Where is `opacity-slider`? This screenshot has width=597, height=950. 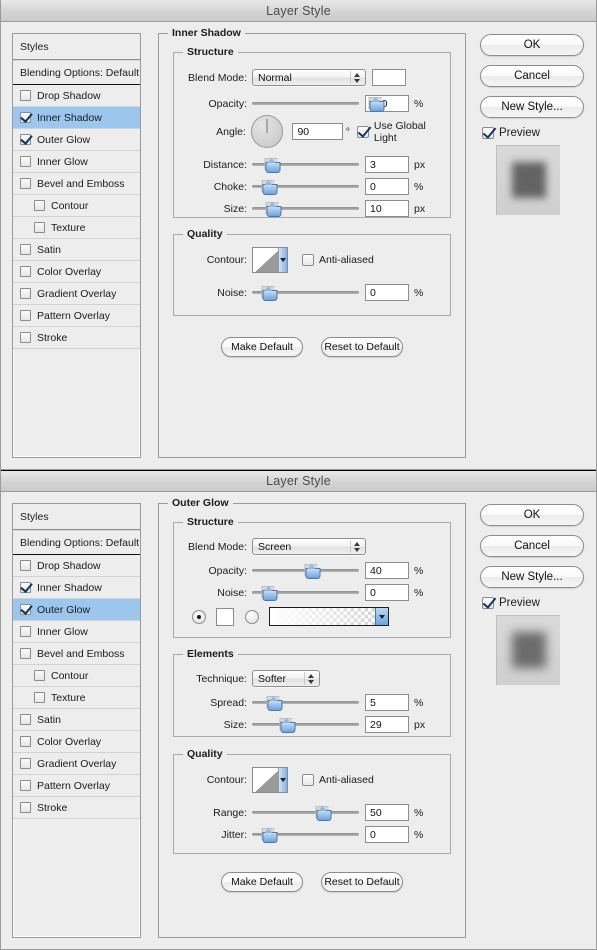 opacity-slider is located at coordinates (318, 104).